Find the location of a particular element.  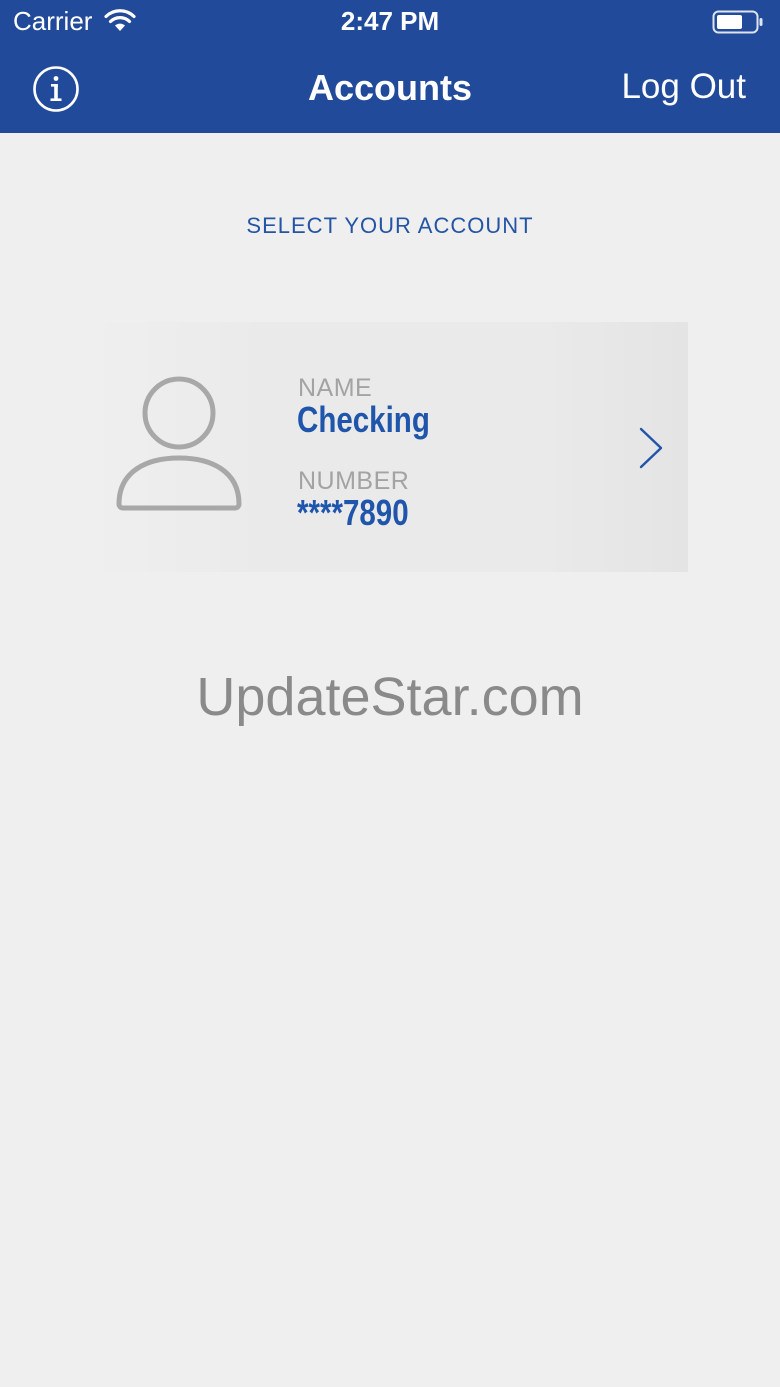

log-out-button: Log Out is located at coordinates (683, 87).